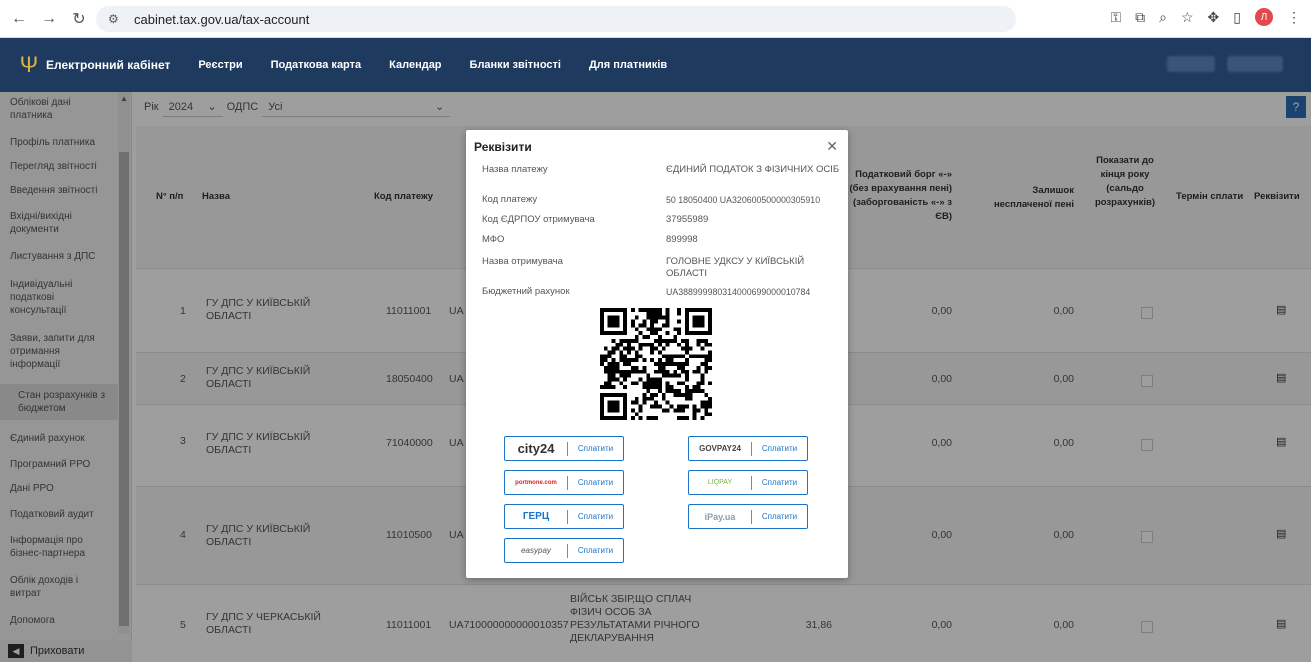 The width and height of the screenshot is (1311, 662). I want to click on pay-portmone-button: portmone.com Сплатити, so click(564, 482).